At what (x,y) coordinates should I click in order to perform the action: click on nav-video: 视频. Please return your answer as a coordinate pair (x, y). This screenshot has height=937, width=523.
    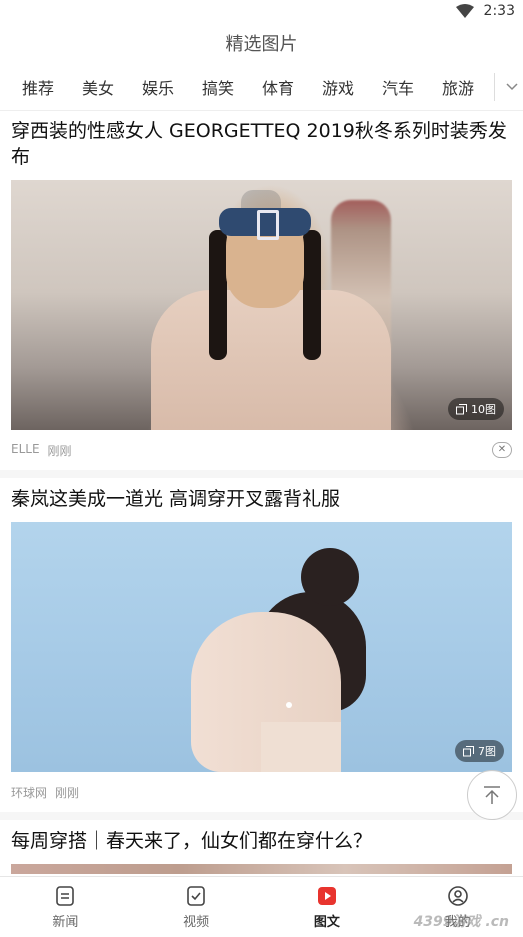
    Looking at the image, I should click on (196, 907).